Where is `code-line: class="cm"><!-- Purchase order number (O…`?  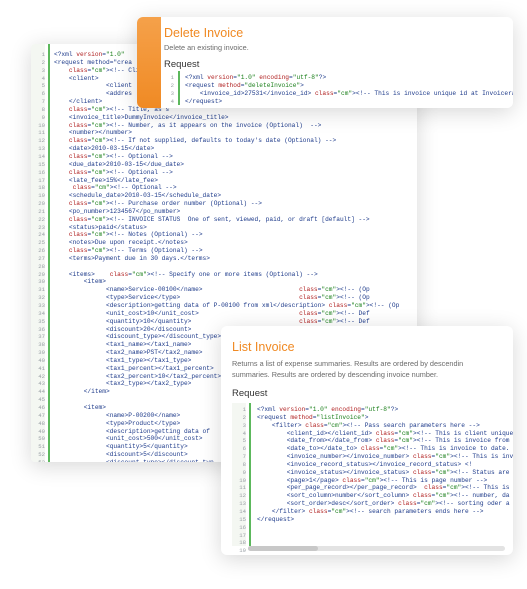 code-line: class="cm"><!-- Purchase order number (O… is located at coordinates (165, 204).